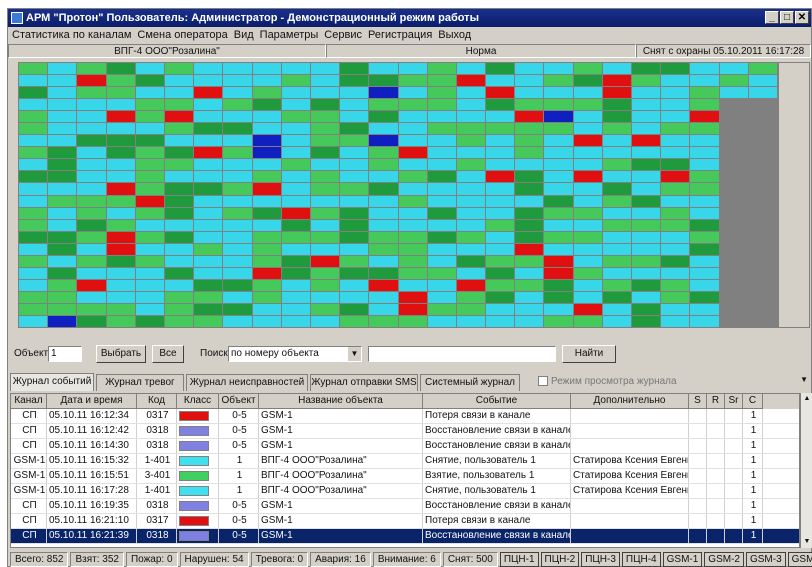 This screenshot has width=812, height=567. I want to click on search-mode-select: по номеру объекта ▼, so click(295, 354).